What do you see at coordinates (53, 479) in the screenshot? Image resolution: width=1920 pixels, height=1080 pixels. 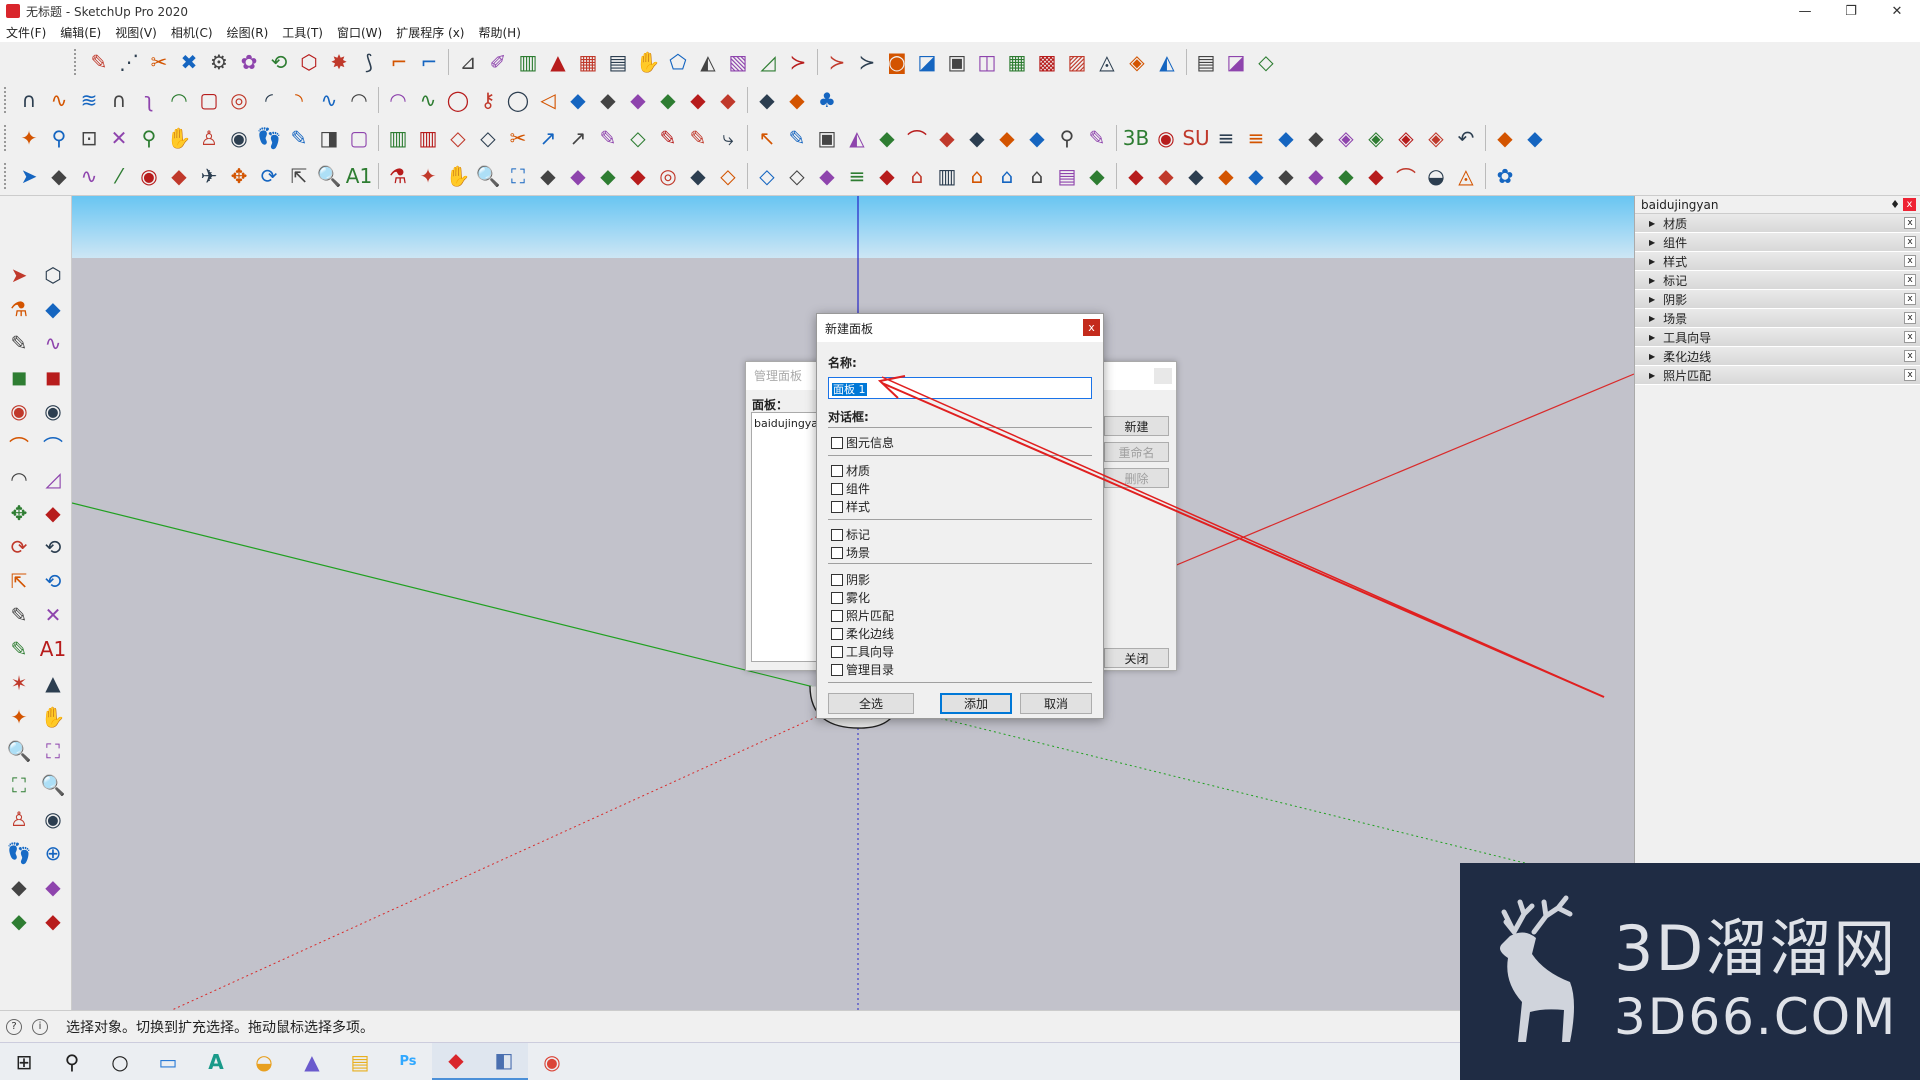 I see `left-tool-icon: ◿` at bounding box center [53, 479].